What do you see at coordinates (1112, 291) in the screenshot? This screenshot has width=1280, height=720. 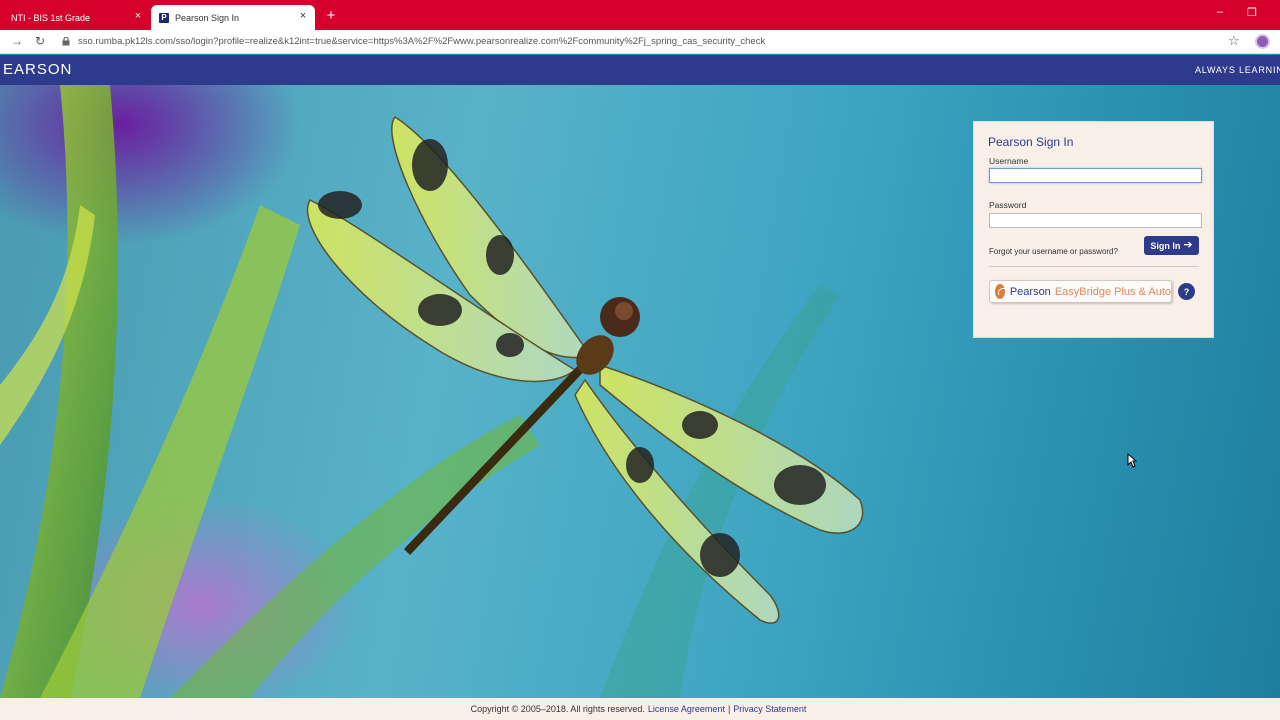 I see `easybridge-product: EasyBridge Plus & Auto` at bounding box center [1112, 291].